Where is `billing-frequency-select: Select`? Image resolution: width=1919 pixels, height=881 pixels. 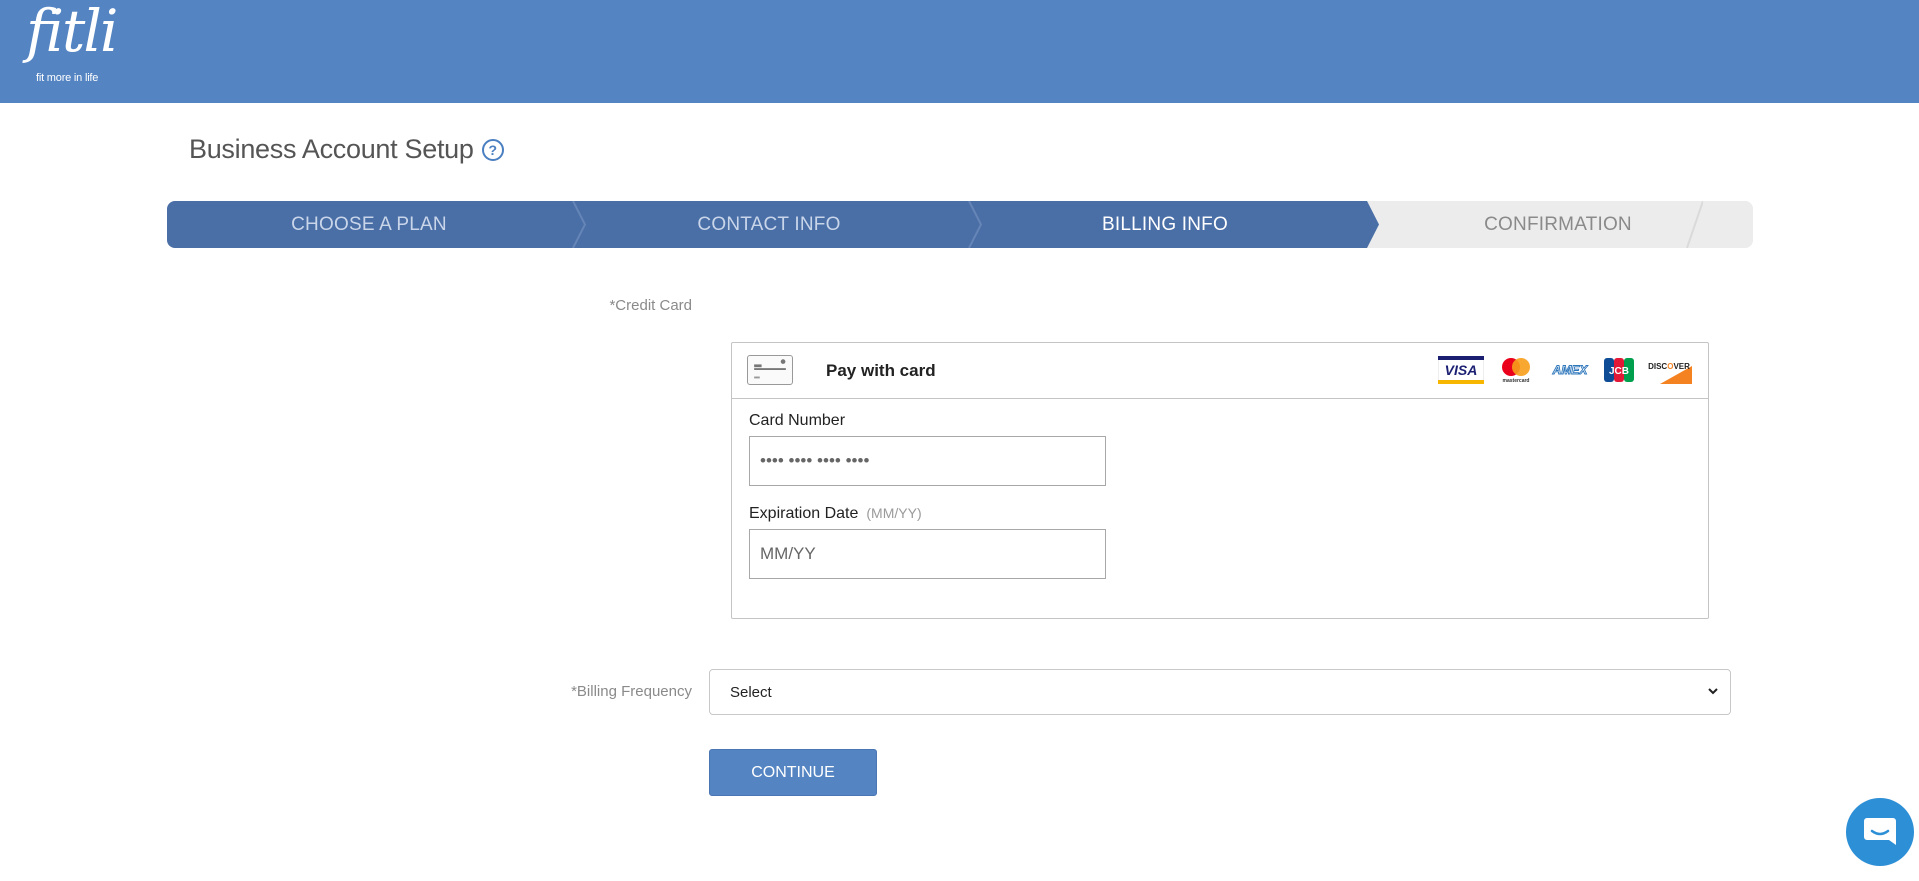
billing-frequency-select: Select is located at coordinates (1220, 692).